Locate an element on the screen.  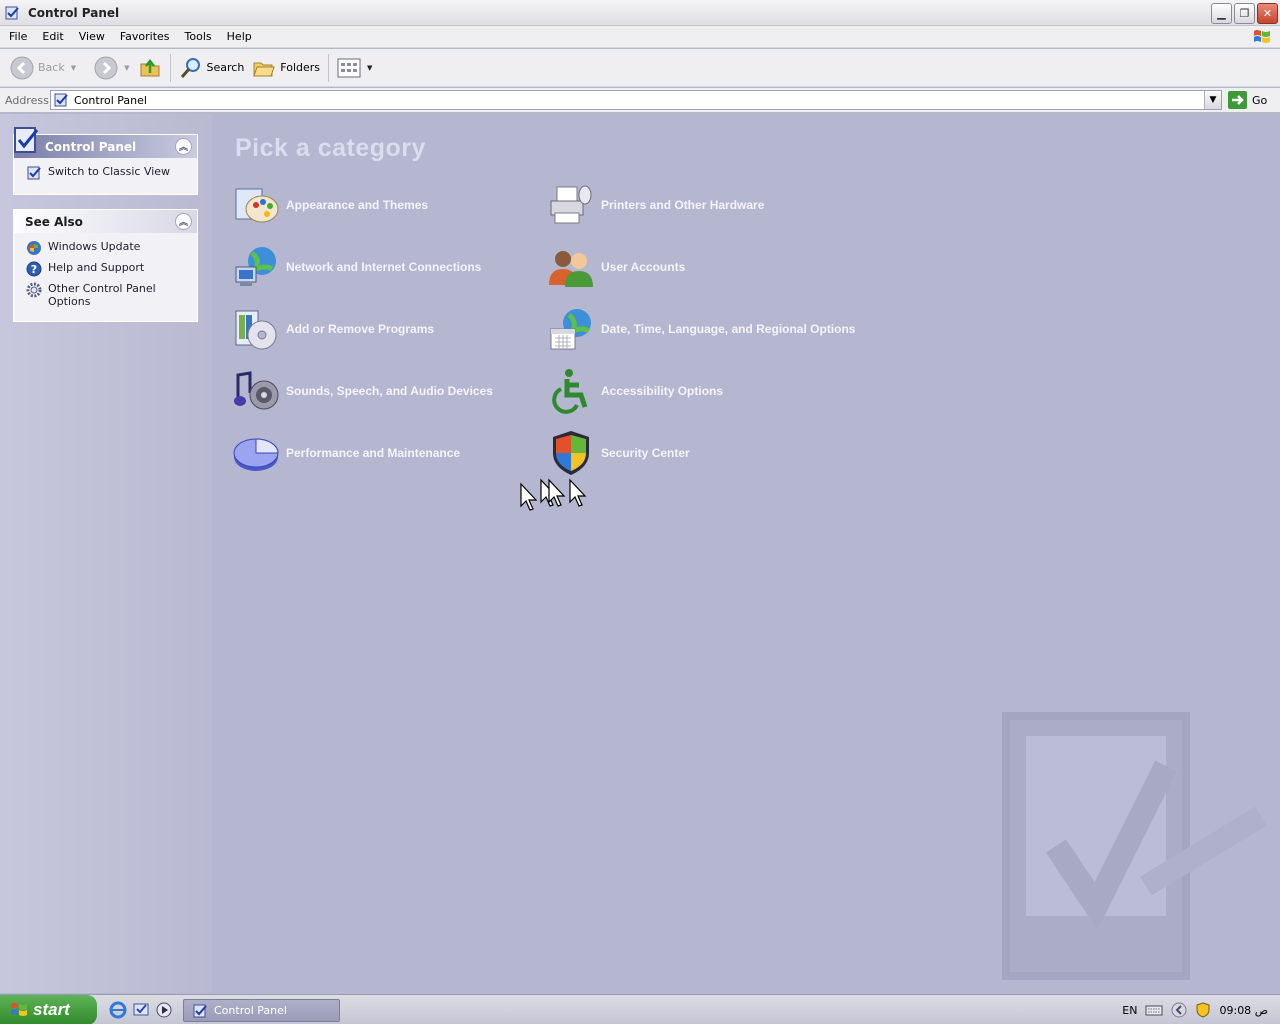
search-icon is located at coordinates (190, 67).